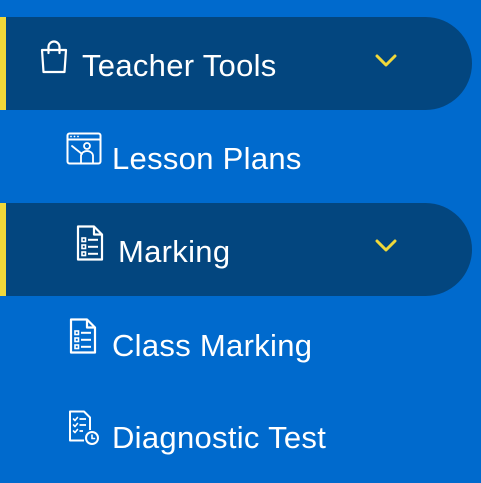  Describe the element at coordinates (212, 345) in the screenshot. I see `menu-item-label: Class Marking` at that location.